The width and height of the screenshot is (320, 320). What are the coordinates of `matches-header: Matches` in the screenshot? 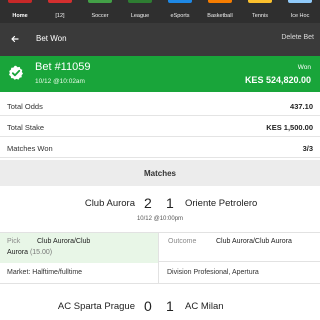 It's located at (160, 173).